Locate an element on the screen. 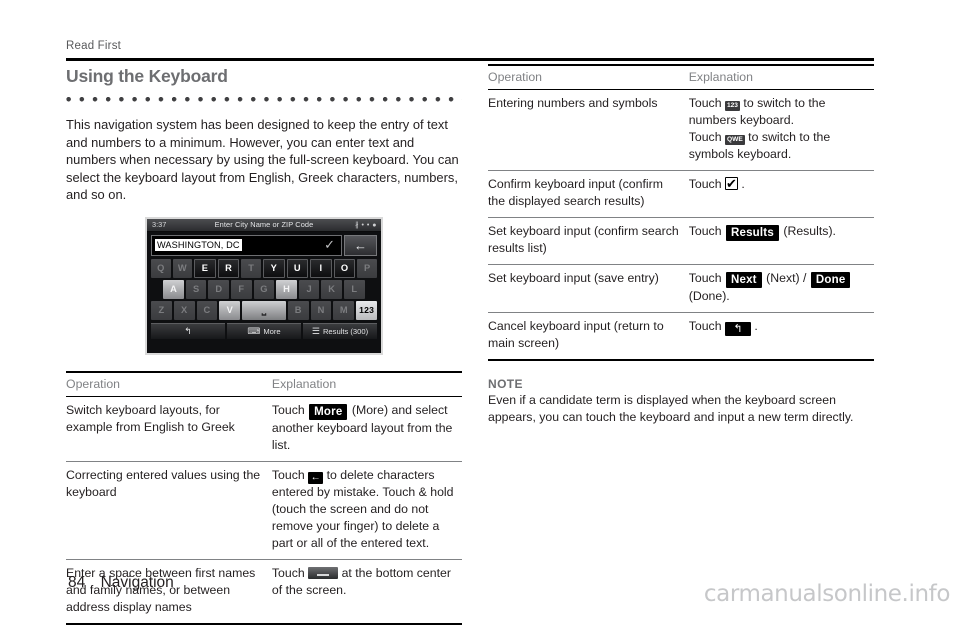  key-i: I is located at coordinates (321, 268).